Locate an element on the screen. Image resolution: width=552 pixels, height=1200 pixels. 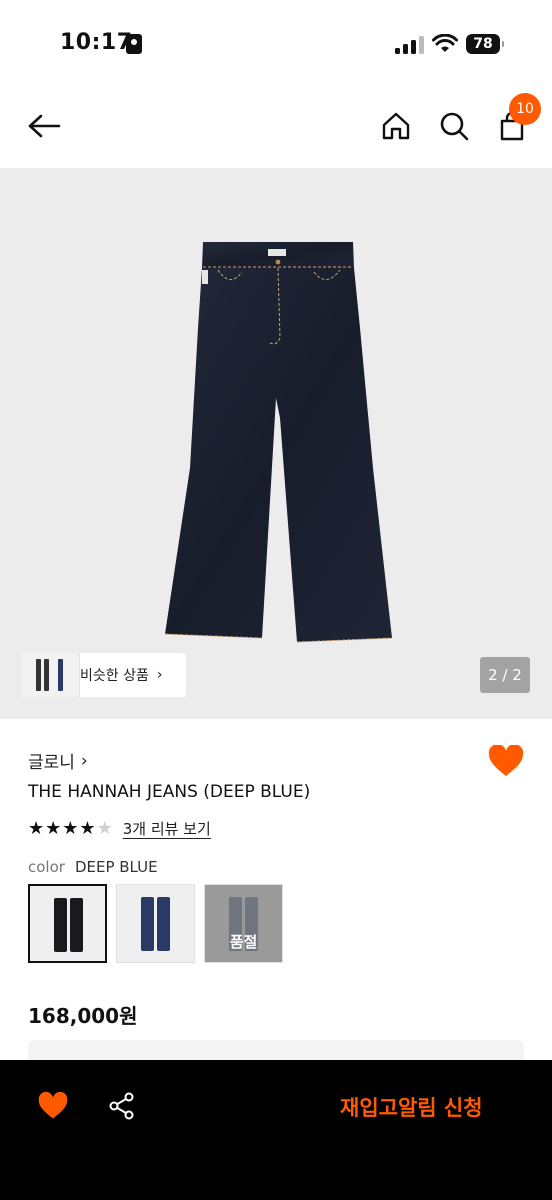
similar-products-thumbnail is located at coordinates (51, 675).